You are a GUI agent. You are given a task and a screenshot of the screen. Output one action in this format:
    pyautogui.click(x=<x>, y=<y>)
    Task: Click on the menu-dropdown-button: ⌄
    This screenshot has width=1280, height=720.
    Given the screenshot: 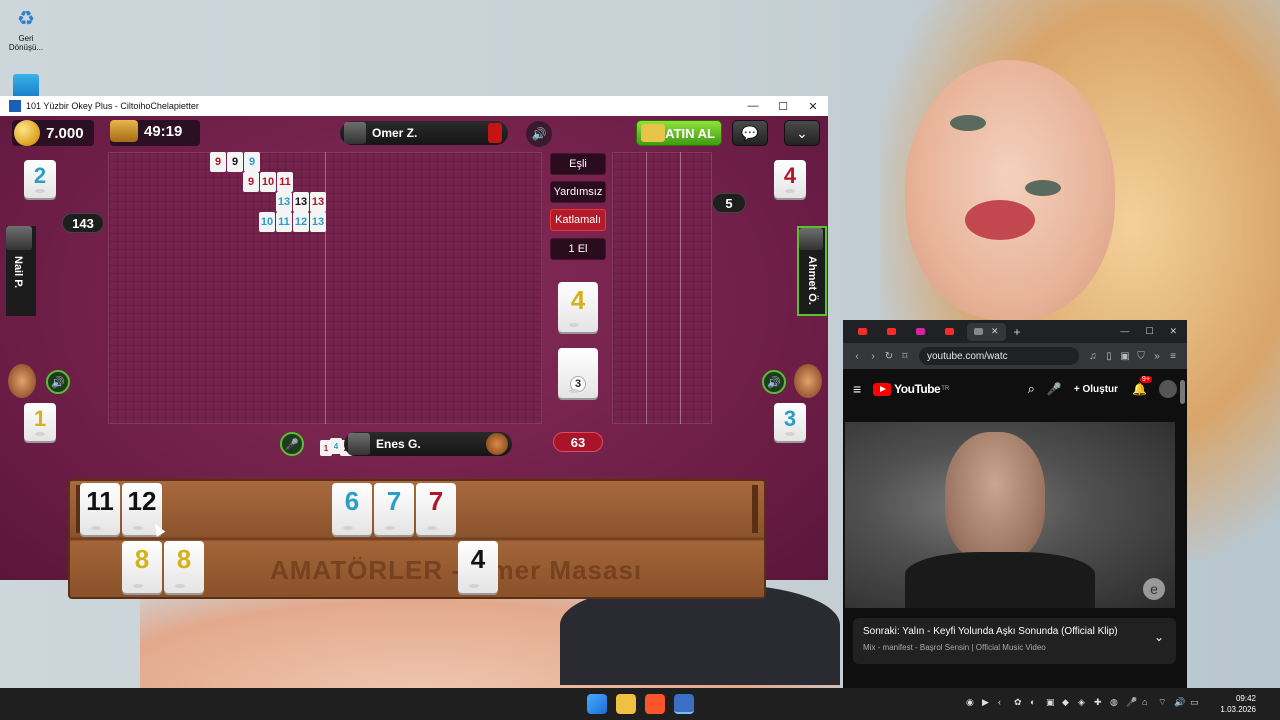 What is the action you would take?
    pyautogui.click(x=802, y=133)
    